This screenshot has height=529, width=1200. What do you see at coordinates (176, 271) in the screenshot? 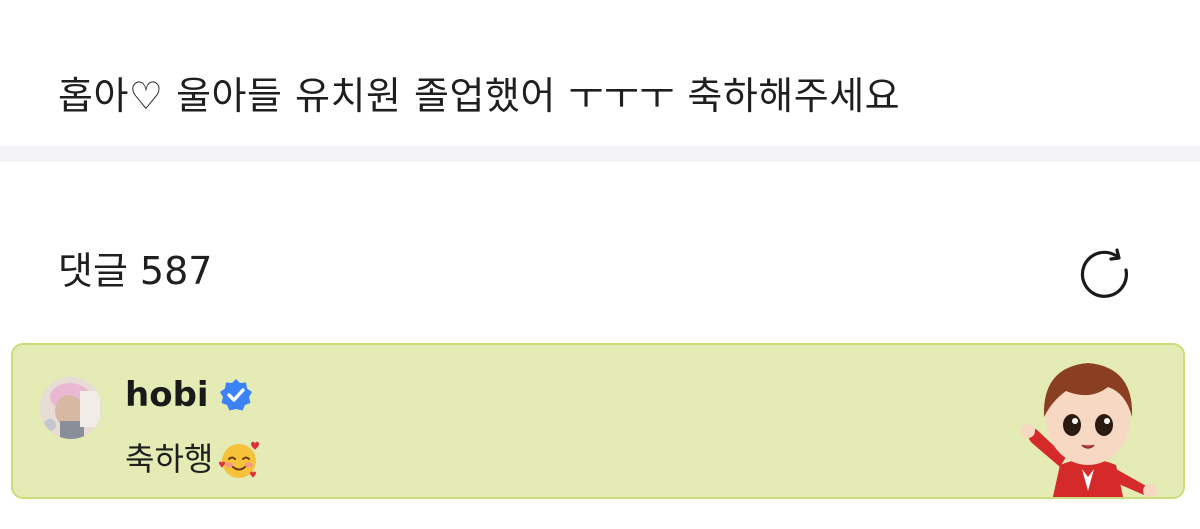
I see `comments-count: 587` at bounding box center [176, 271].